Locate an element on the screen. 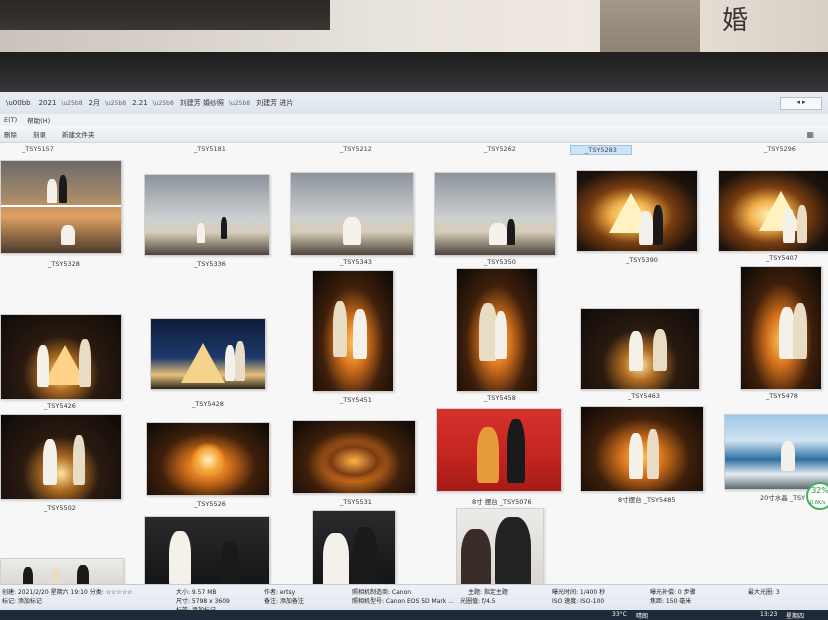  file-label: _TSY5426 is located at coordinates (60, 406).